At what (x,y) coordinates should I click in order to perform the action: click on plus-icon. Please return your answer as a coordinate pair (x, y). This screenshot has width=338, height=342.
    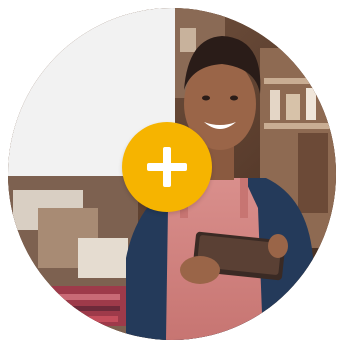
    Looking at the image, I should click on (167, 167).